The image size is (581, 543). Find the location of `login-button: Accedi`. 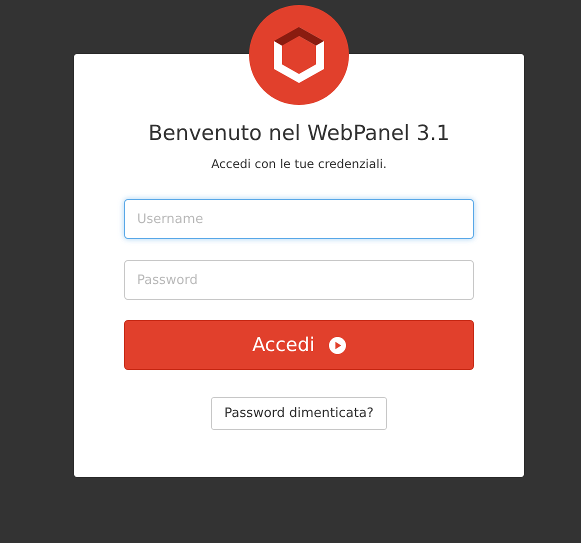

login-button: Accedi is located at coordinates (299, 345).